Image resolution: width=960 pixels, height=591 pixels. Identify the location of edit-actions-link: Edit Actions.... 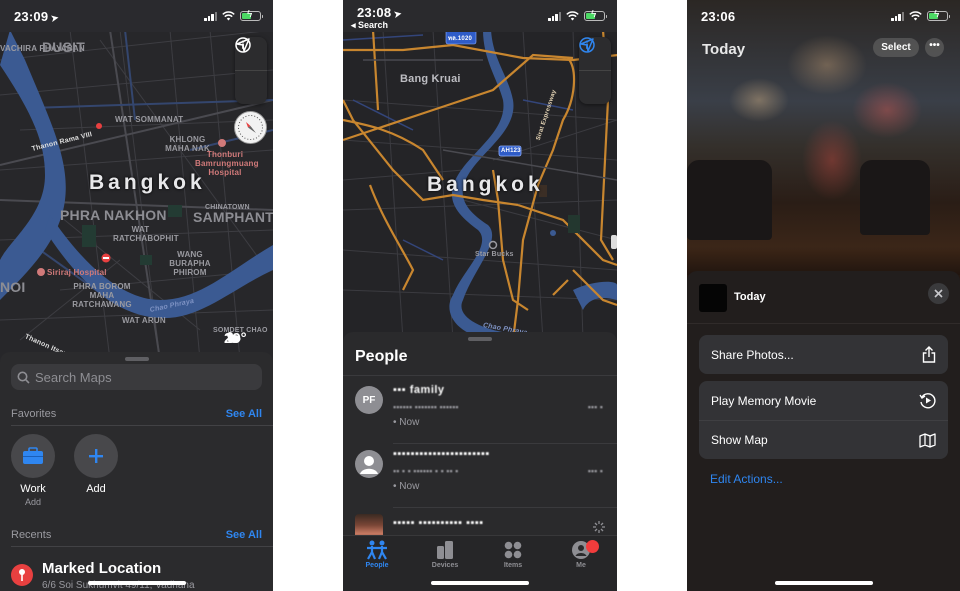
(746, 479).